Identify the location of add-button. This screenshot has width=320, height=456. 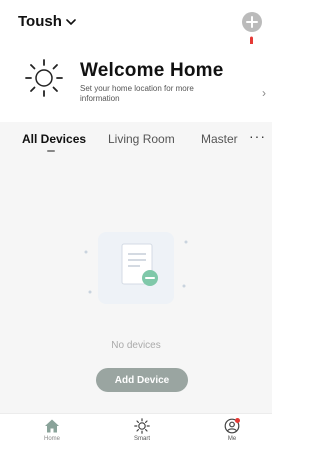
(252, 22).